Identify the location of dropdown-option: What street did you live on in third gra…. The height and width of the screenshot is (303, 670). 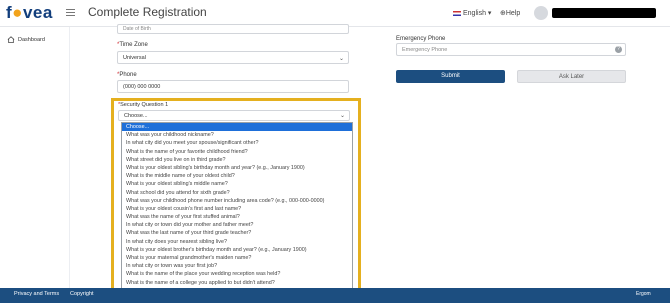
(237, 160).